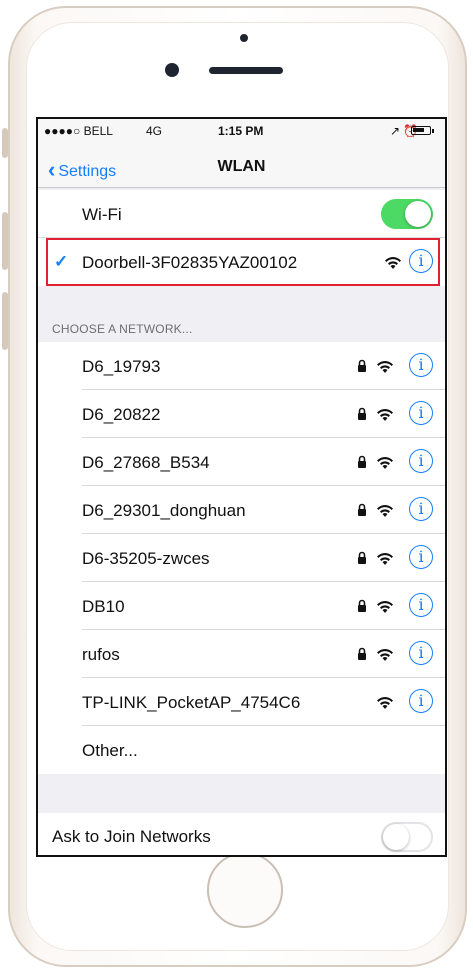  Describe the element at coordinates (246, 70) in the screenshot. I see `earpiece-speaker` at that location.